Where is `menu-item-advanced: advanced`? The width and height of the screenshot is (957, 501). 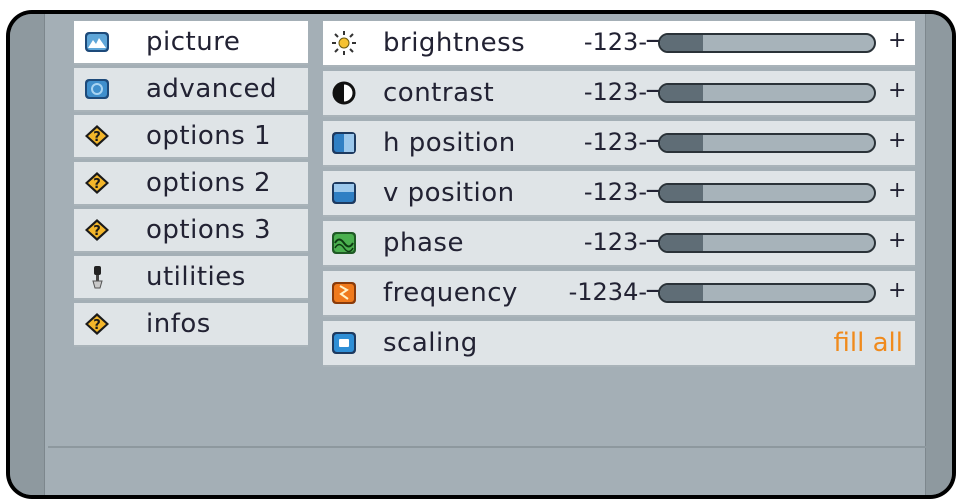 menu-item-advanced: advanced is located at coordinates (191, 90).